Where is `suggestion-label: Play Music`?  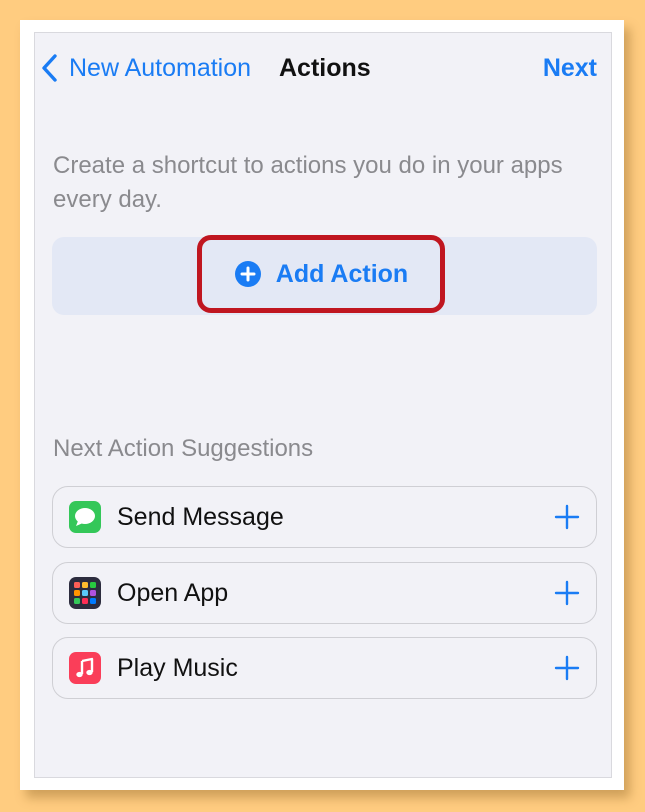 suggestion-label: Play Music is located at coordinates (177, 667).